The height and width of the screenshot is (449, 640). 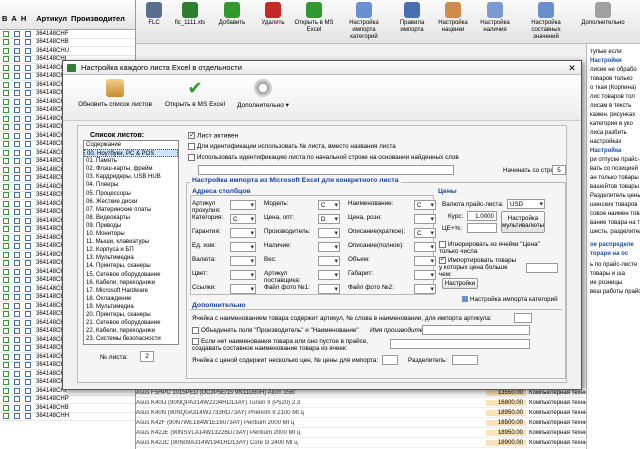 What do you see at coordinates (425, 233) in the screenshot?
I see `column-address-select: C` at bounding box center [425, 233].